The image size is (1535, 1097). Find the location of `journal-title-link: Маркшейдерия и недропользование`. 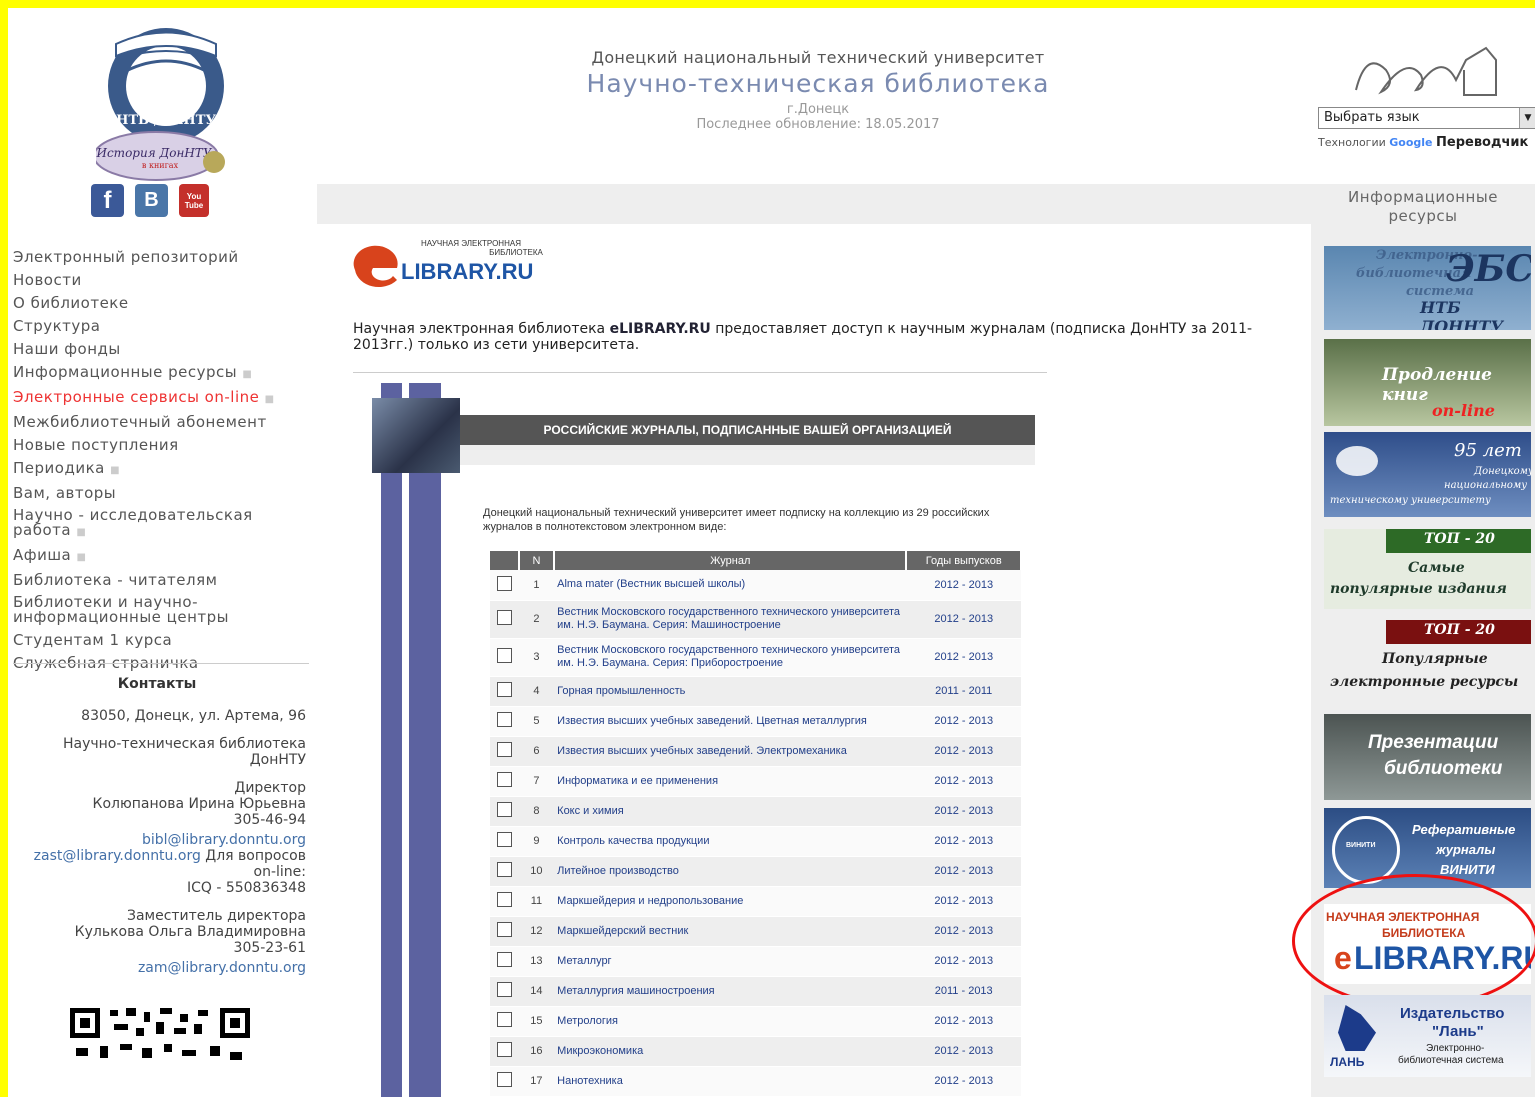

journal-title-link: Маркшейдерия и недропользование is located at coordinates (730, 901).